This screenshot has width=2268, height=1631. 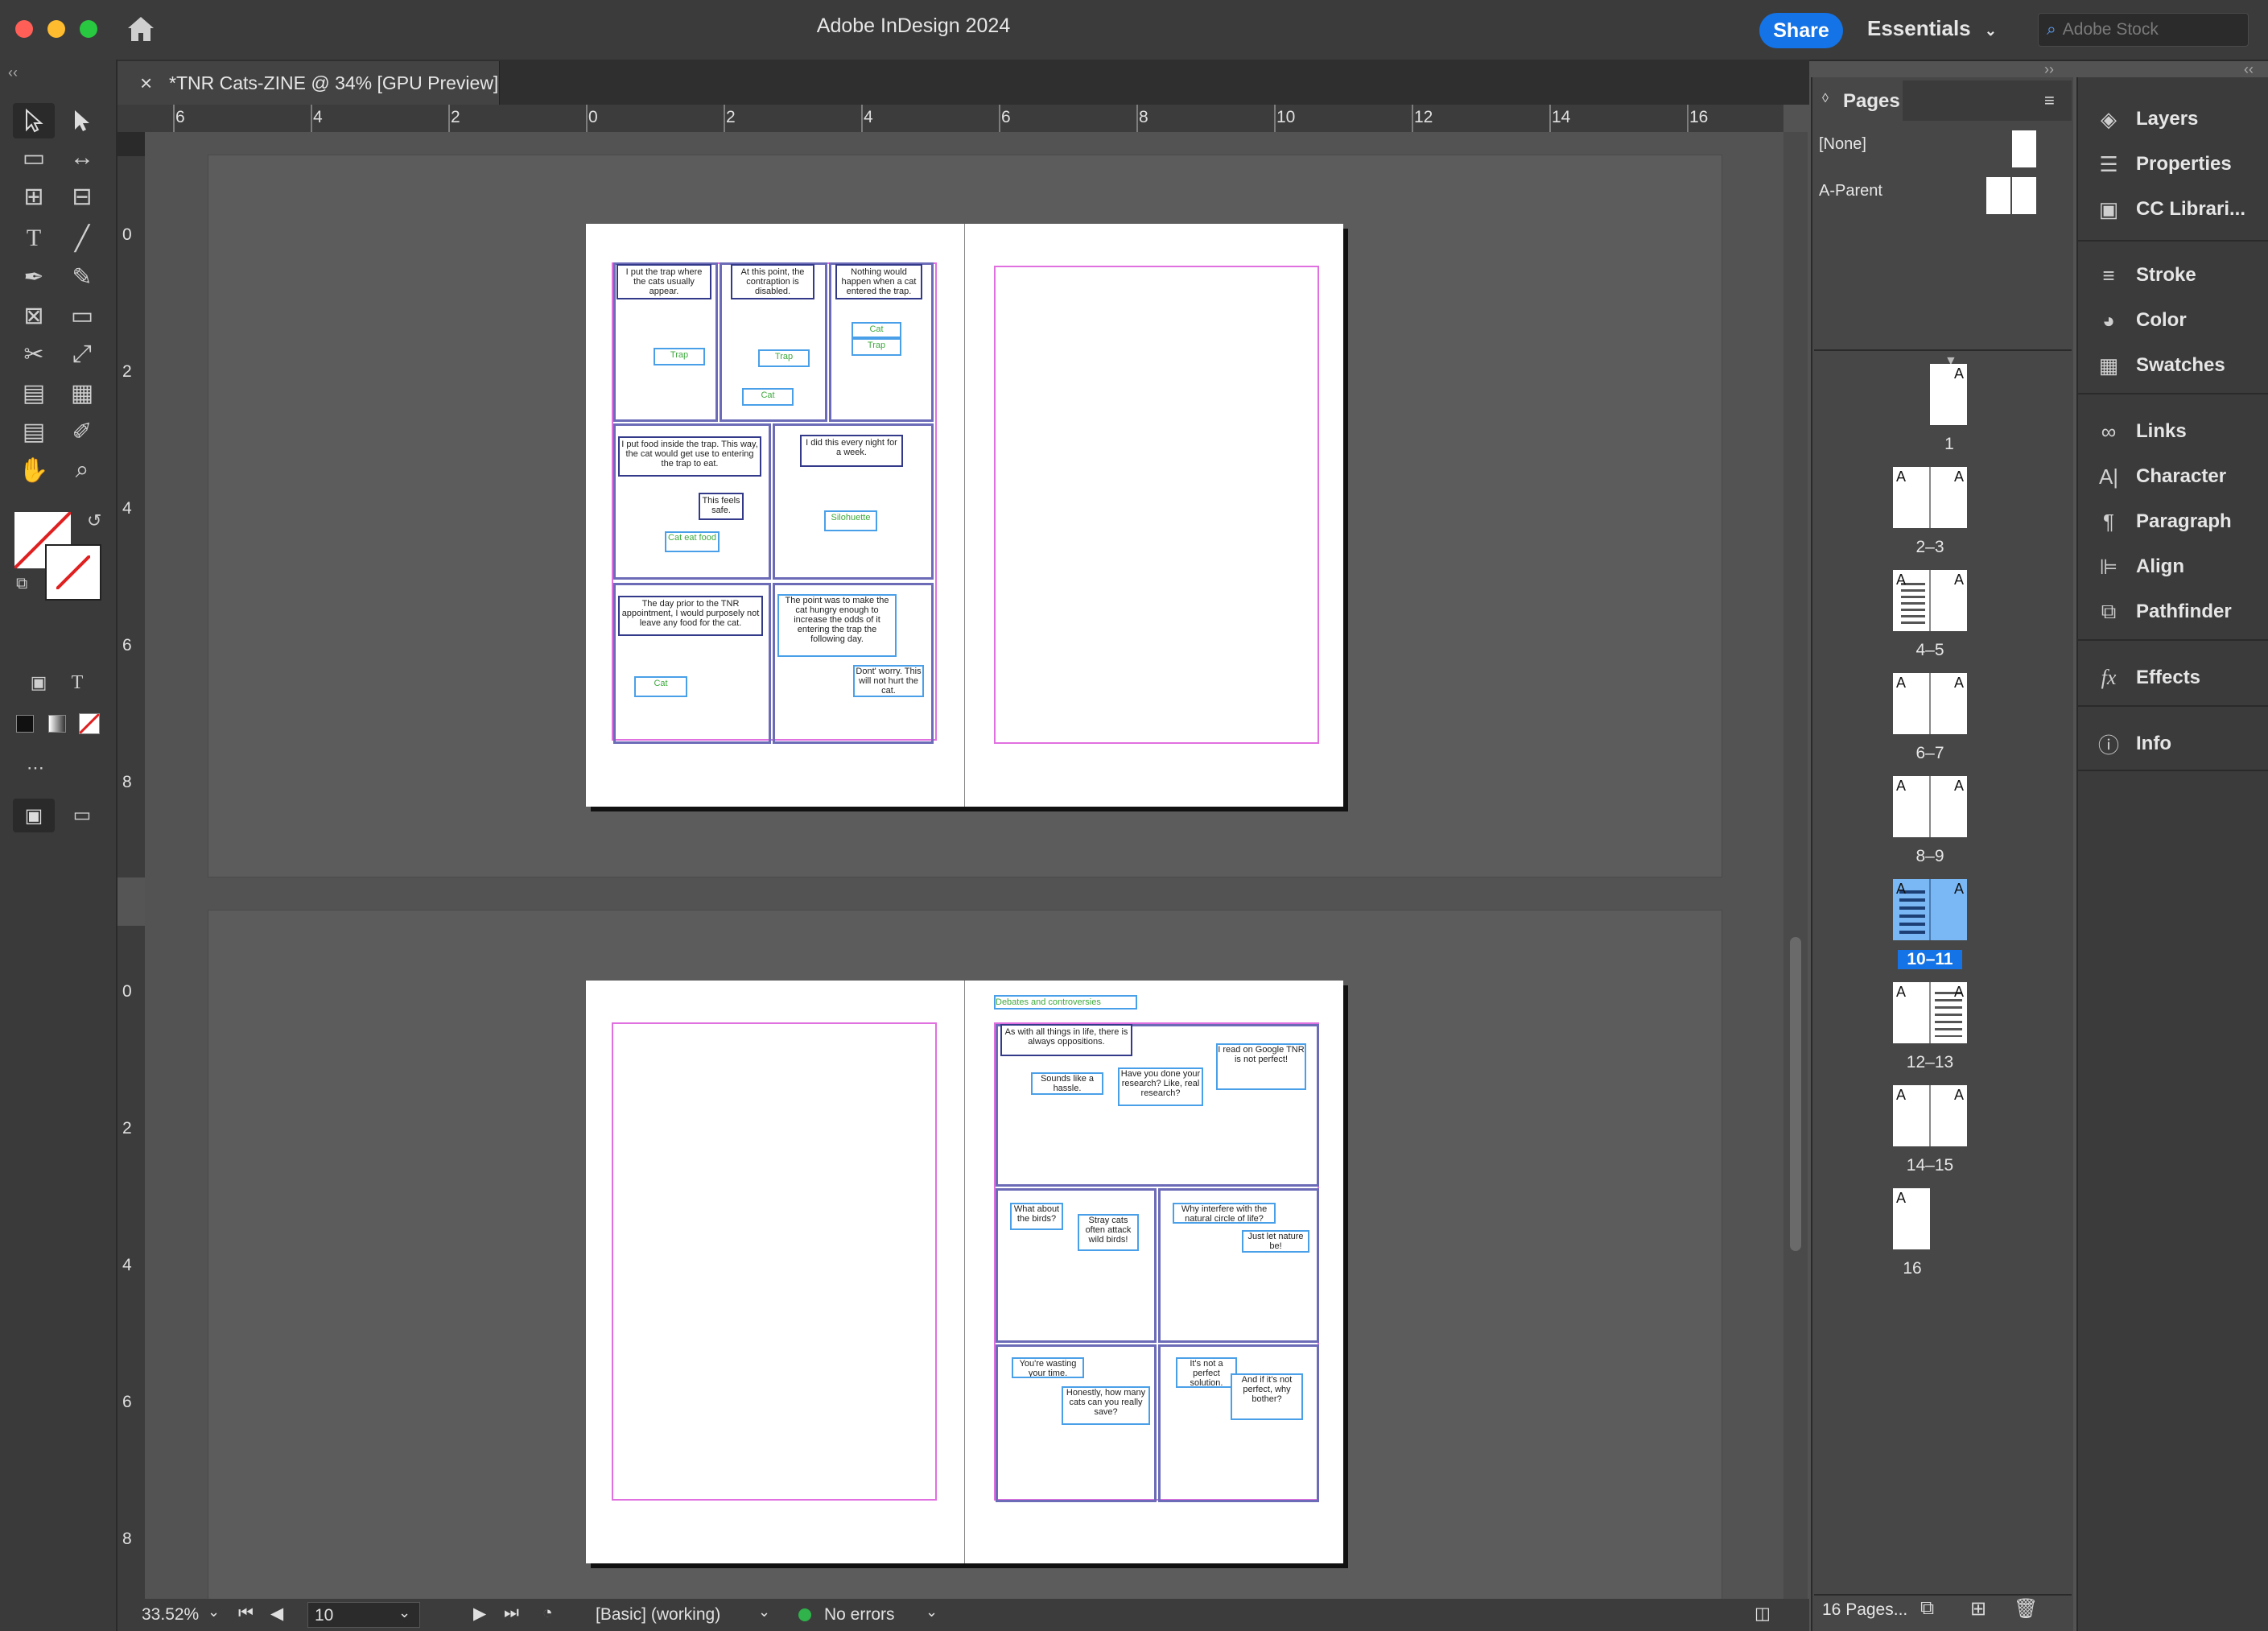 I want to click on dock-swatches: ▦ Swatches, so click(x=2177, y=365).